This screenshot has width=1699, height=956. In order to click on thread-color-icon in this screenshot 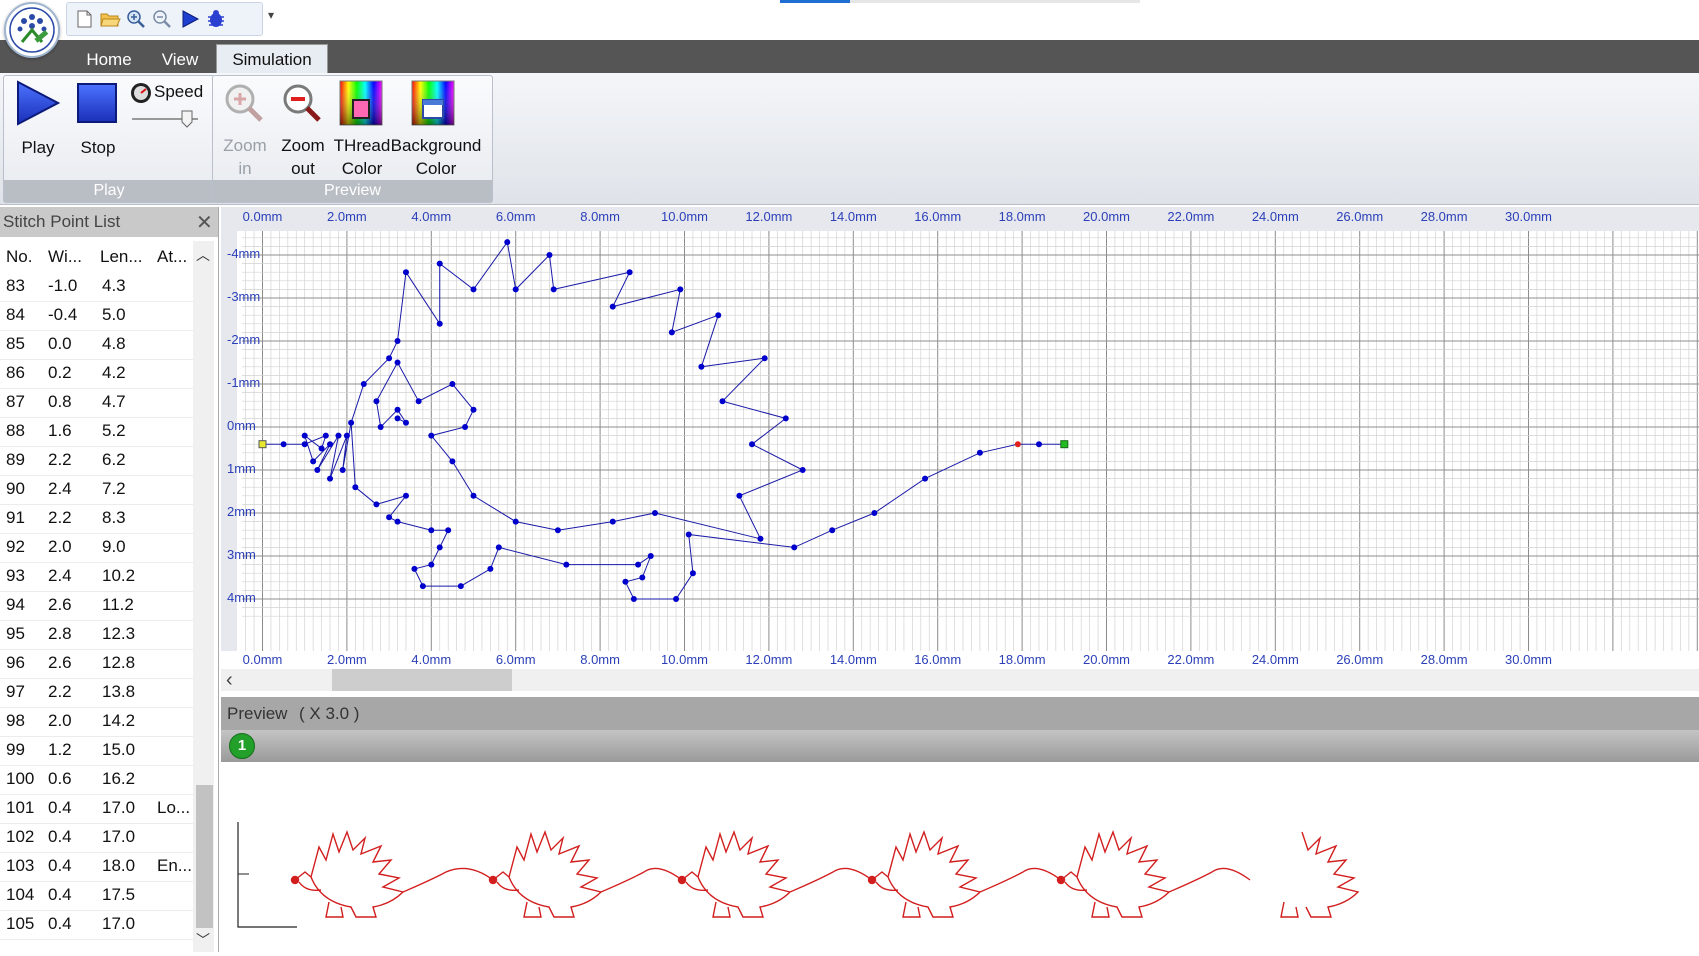, I will do `click(361, 103)`.